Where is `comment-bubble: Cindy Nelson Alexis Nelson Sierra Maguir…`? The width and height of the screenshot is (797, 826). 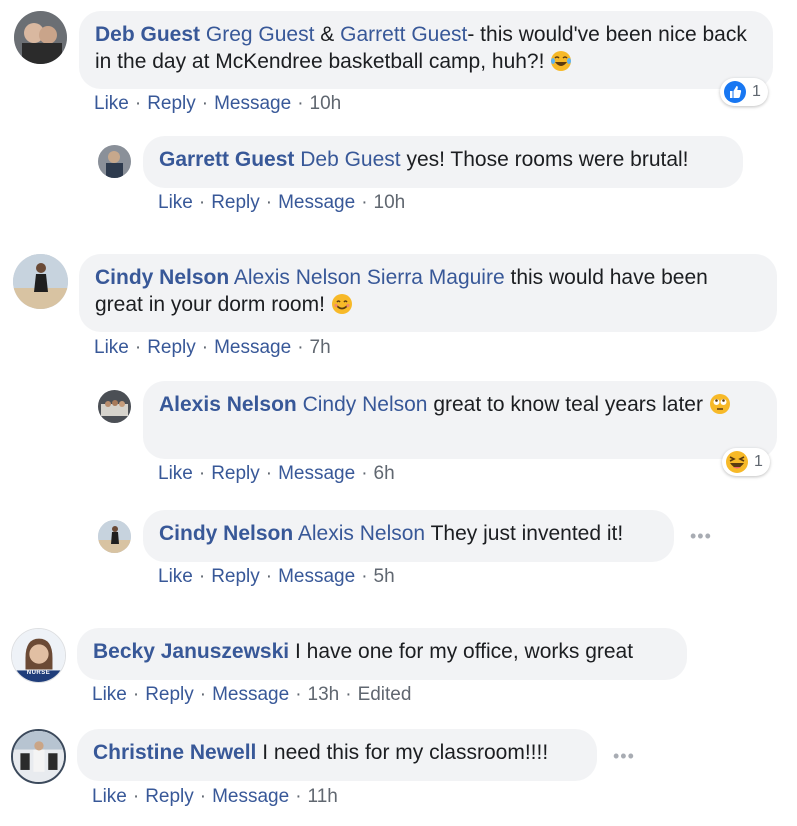
comment-bubble: Cindy Nelson Alexis Nelson Sierra Maguir… is located at coordinates (428, 293).